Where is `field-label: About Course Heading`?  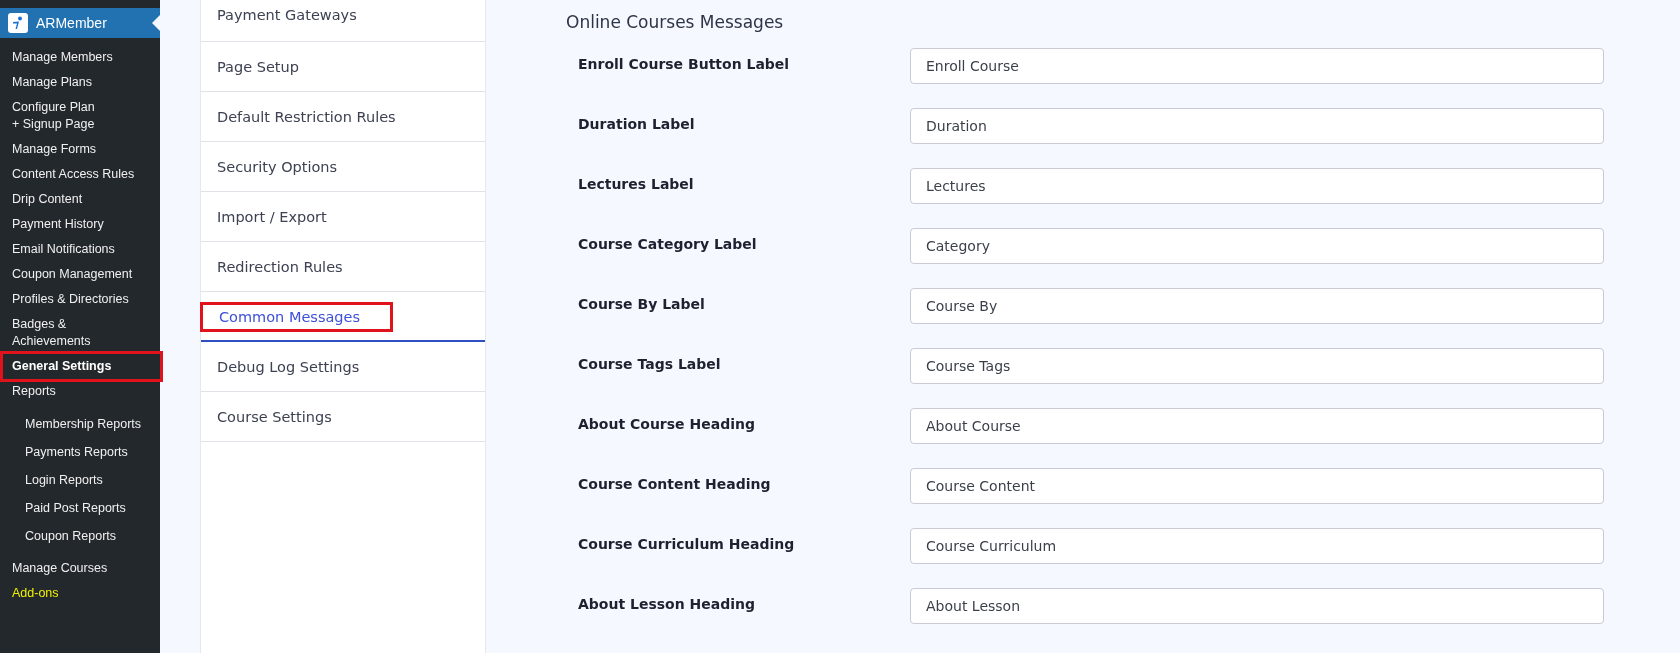 field-label: About Course Heading is located at coordinates (666, 424).